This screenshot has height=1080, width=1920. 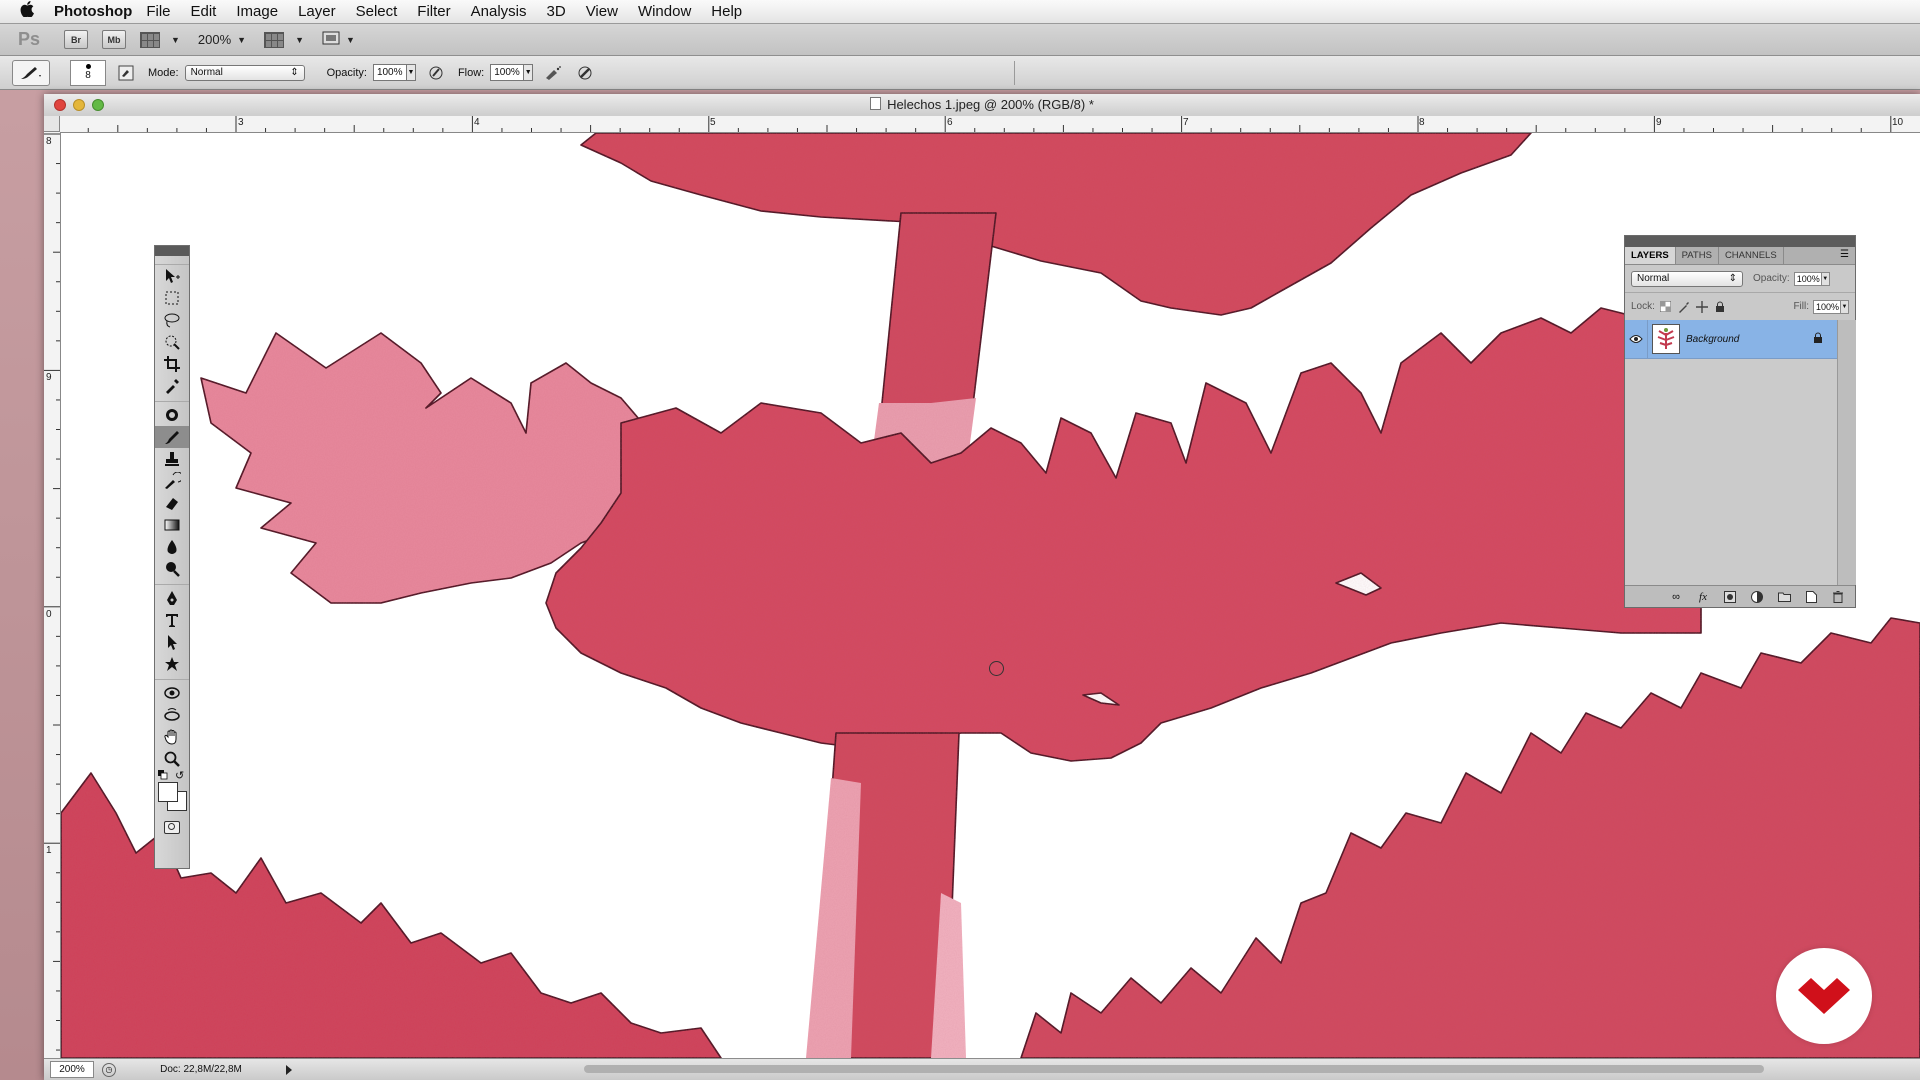 I want to click on 3d-orbit-tool, so click(x=172, y=715).